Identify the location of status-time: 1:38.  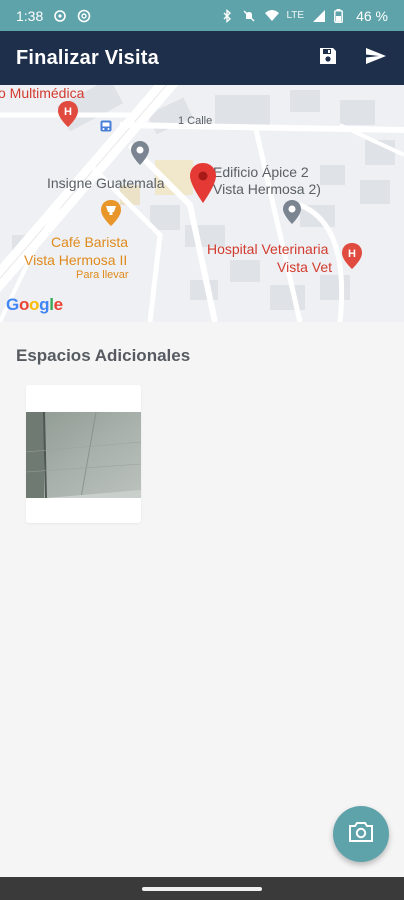
(30, 15).